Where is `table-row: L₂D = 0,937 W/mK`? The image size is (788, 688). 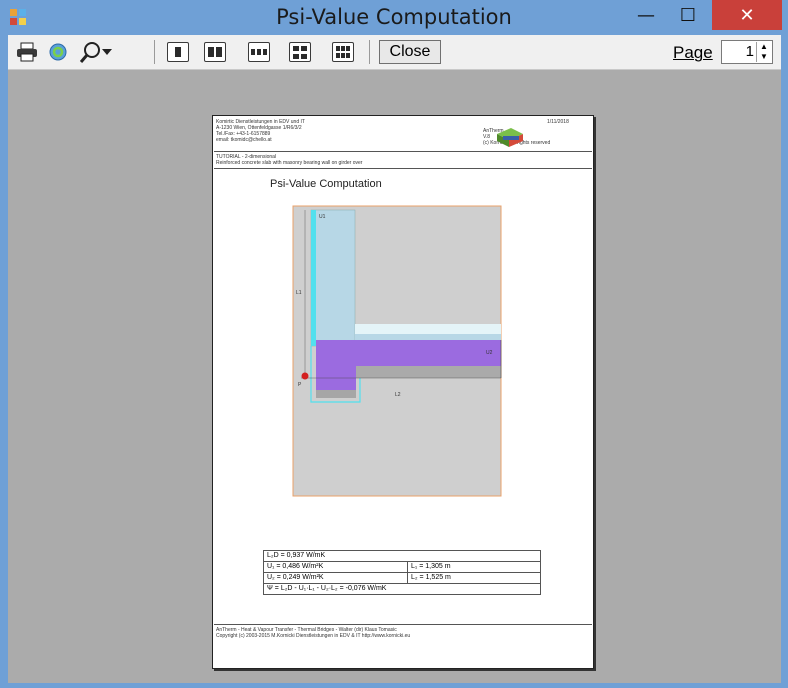
table-row: L₂D = 0,937 W/mK is located at coordinates (402, 556).